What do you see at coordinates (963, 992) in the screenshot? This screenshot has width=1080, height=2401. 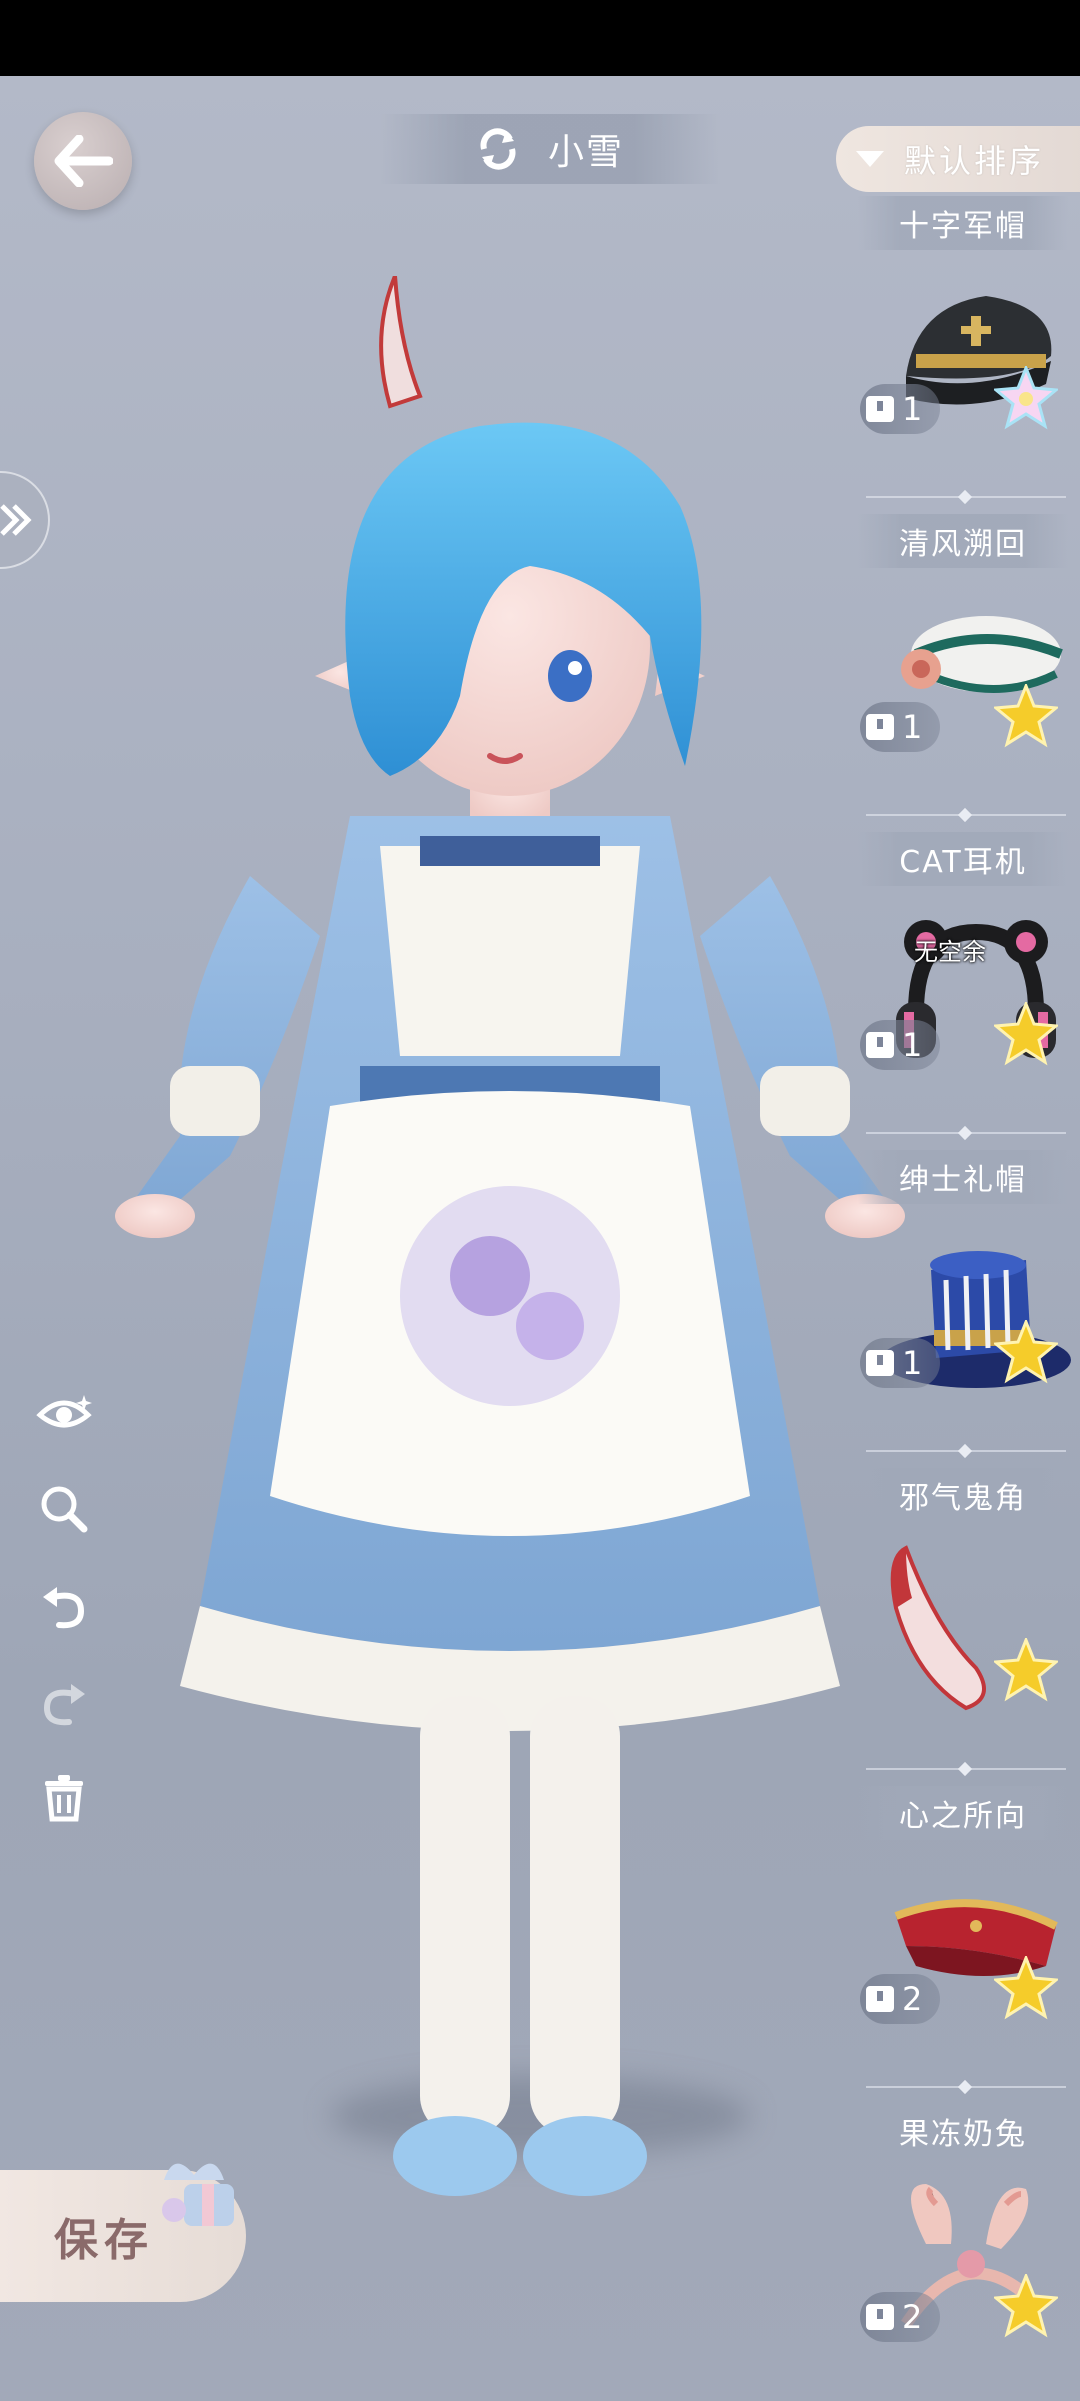 I see `list-item: CAT耳机 无空余 1` at bounding box center [963, 992].